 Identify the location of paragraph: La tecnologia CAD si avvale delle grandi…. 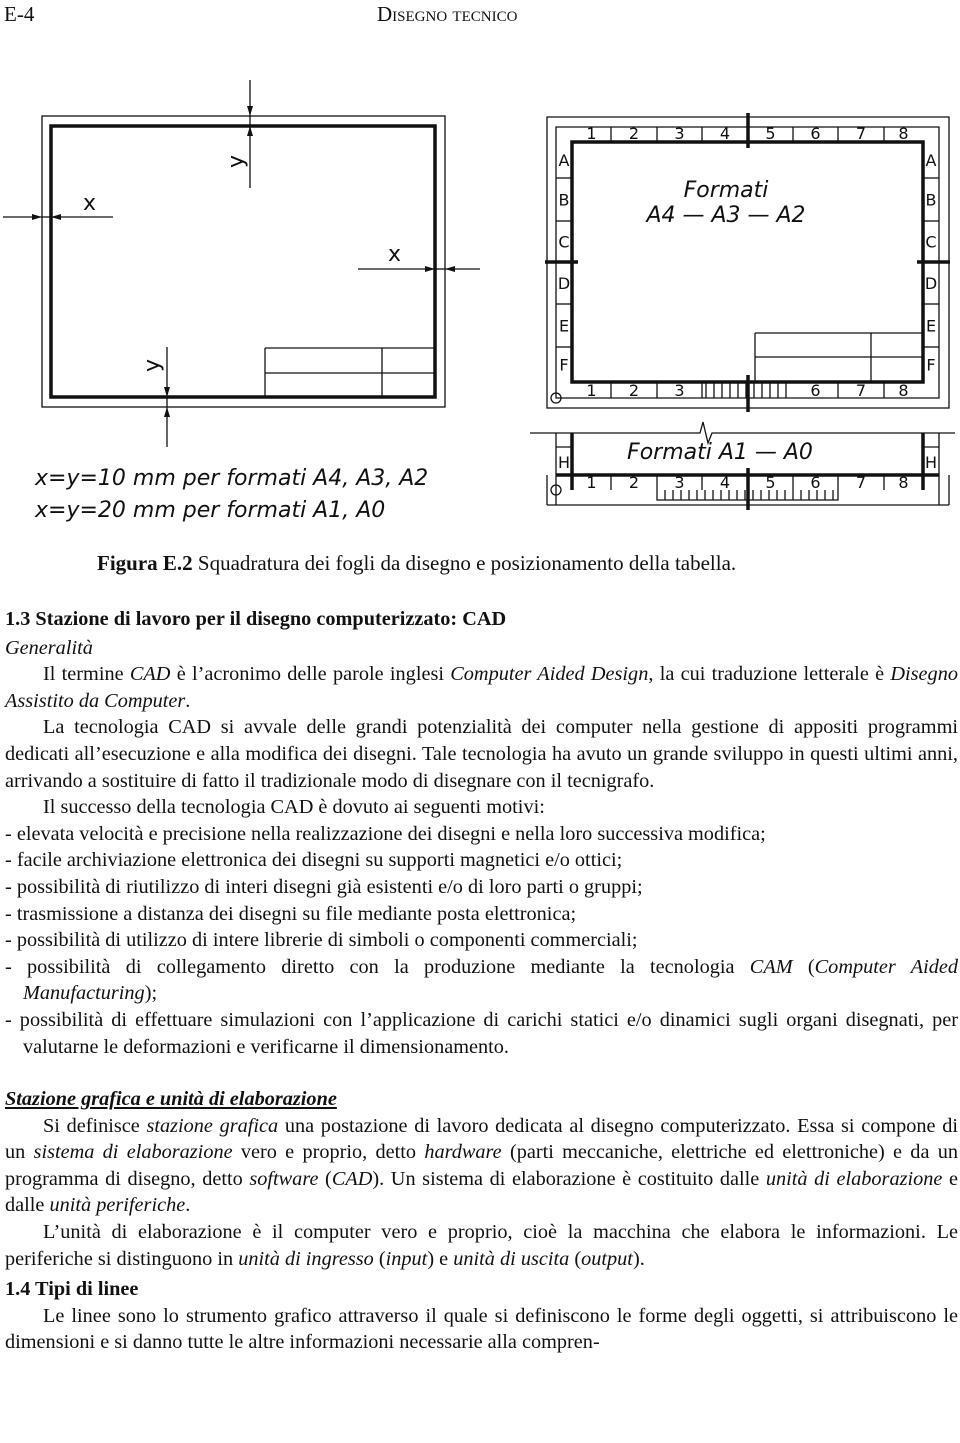
(481, 754).